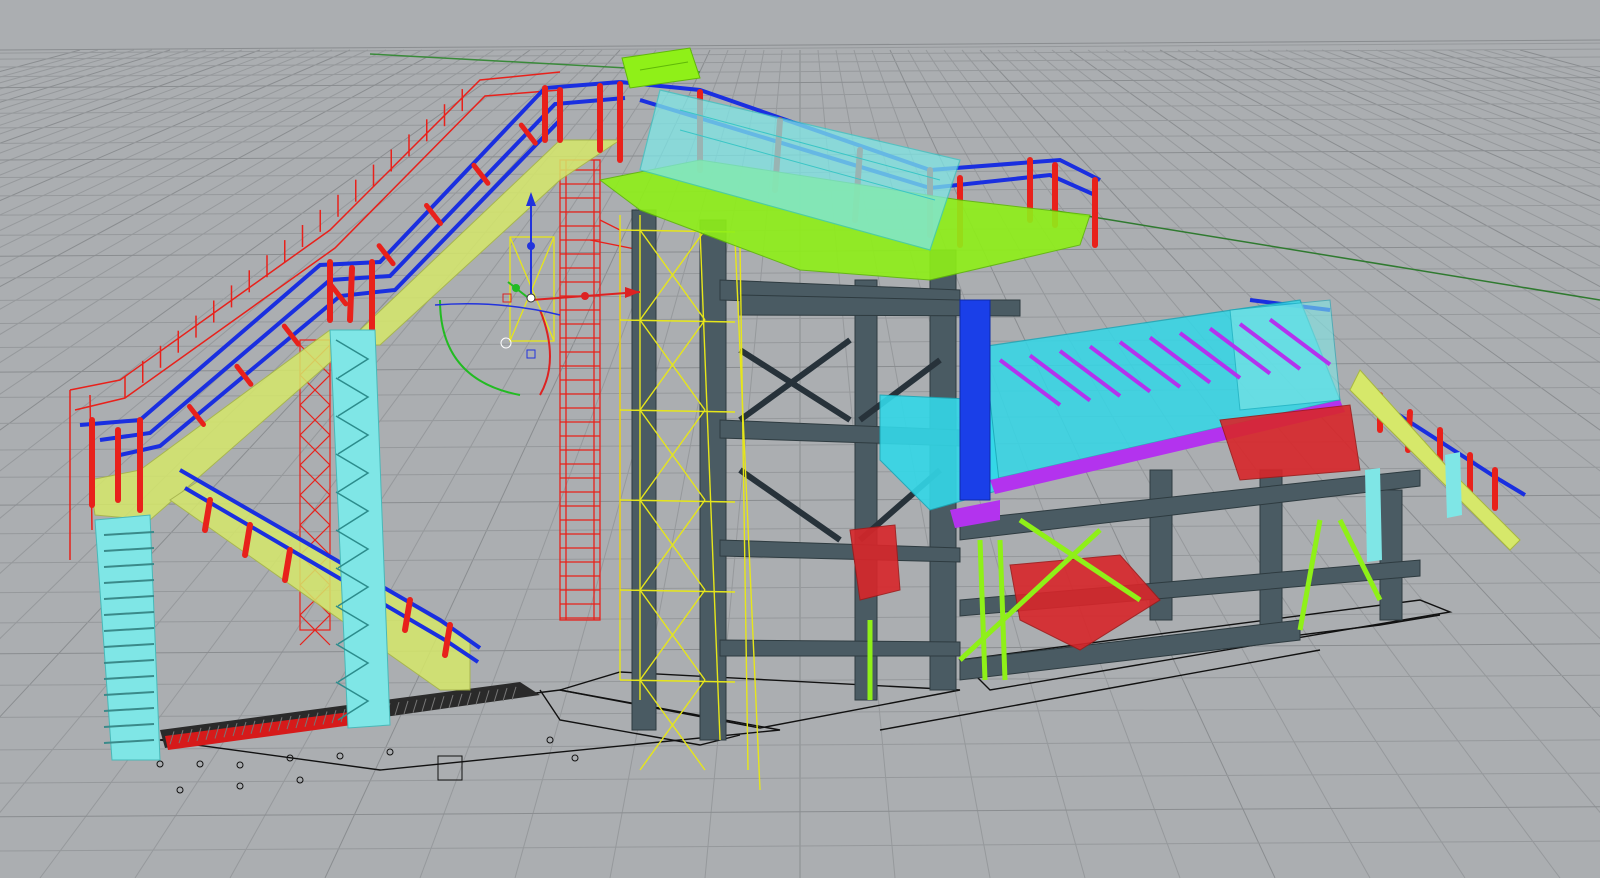 The width and height of the screenshot is (1600, 878). I want to click on left-ladder, so click(127, 637).